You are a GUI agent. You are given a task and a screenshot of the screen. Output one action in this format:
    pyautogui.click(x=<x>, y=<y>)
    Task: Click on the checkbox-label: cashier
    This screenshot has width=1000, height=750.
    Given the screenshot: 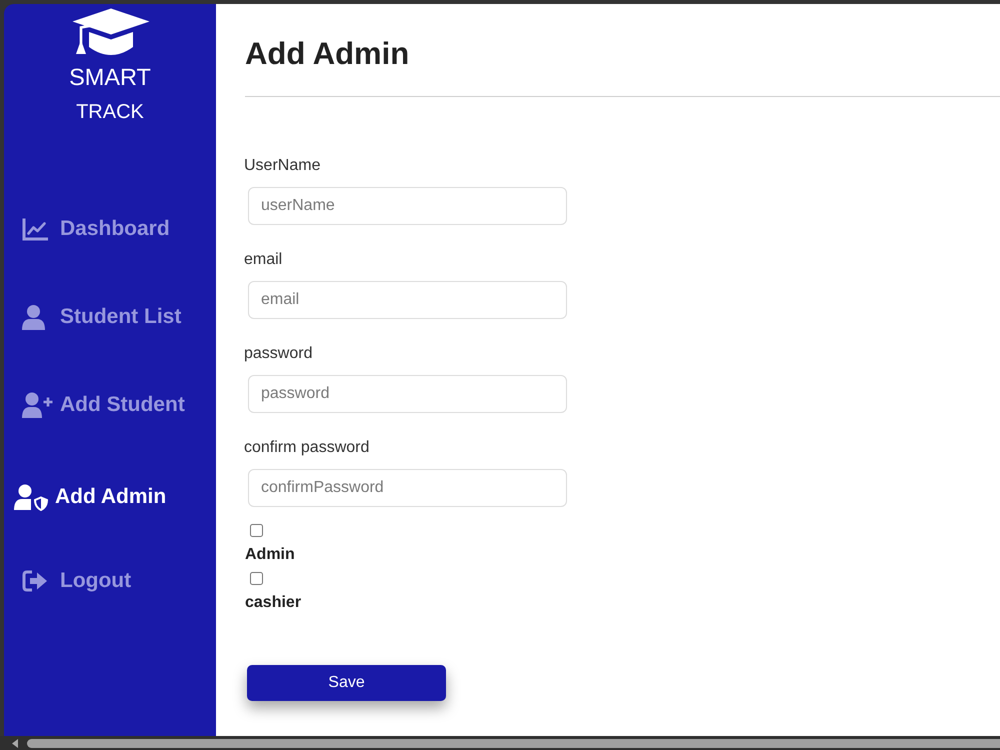 What is the action you would take?
    pyautogui.click(x=273, y=603)
    